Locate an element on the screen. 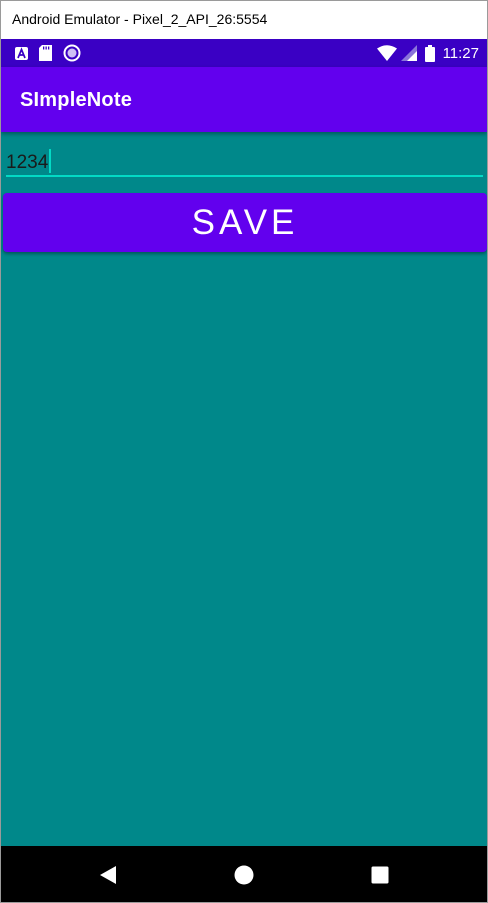 This screenshot has width=488, height=903. status-bar: 11:27 is located at coordinates (244, 53).